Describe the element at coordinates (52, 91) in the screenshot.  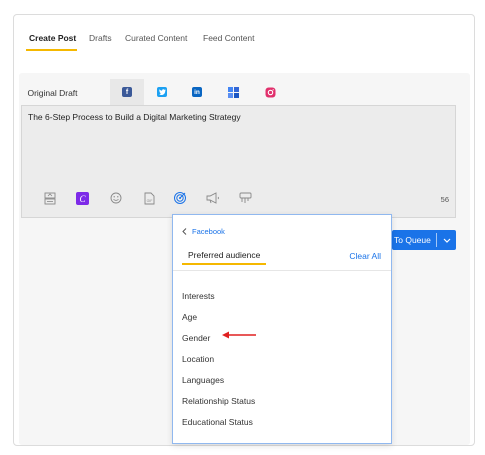
I see `tab-original-draft: Original Draft` at that location.